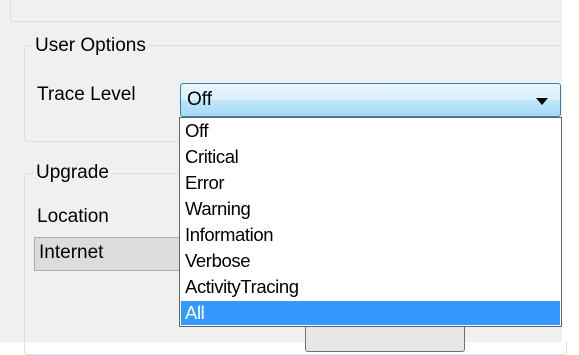 Image resolution: width=579 pixels, height=355 pixels. What do you see at coordinates (72, 173) in the screenshot?
I see `upgrade-title: Upgrade` at bounding box center [72, 173].